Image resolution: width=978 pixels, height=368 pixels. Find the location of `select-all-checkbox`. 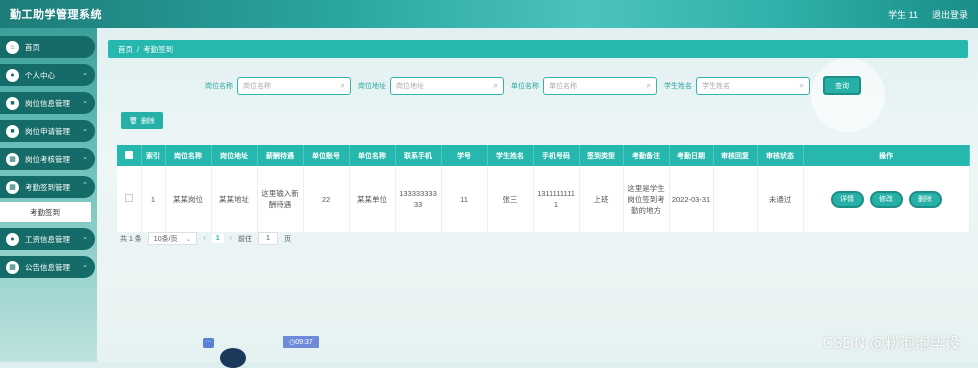

select-all-checkbox is located at coordinates (128, 154).